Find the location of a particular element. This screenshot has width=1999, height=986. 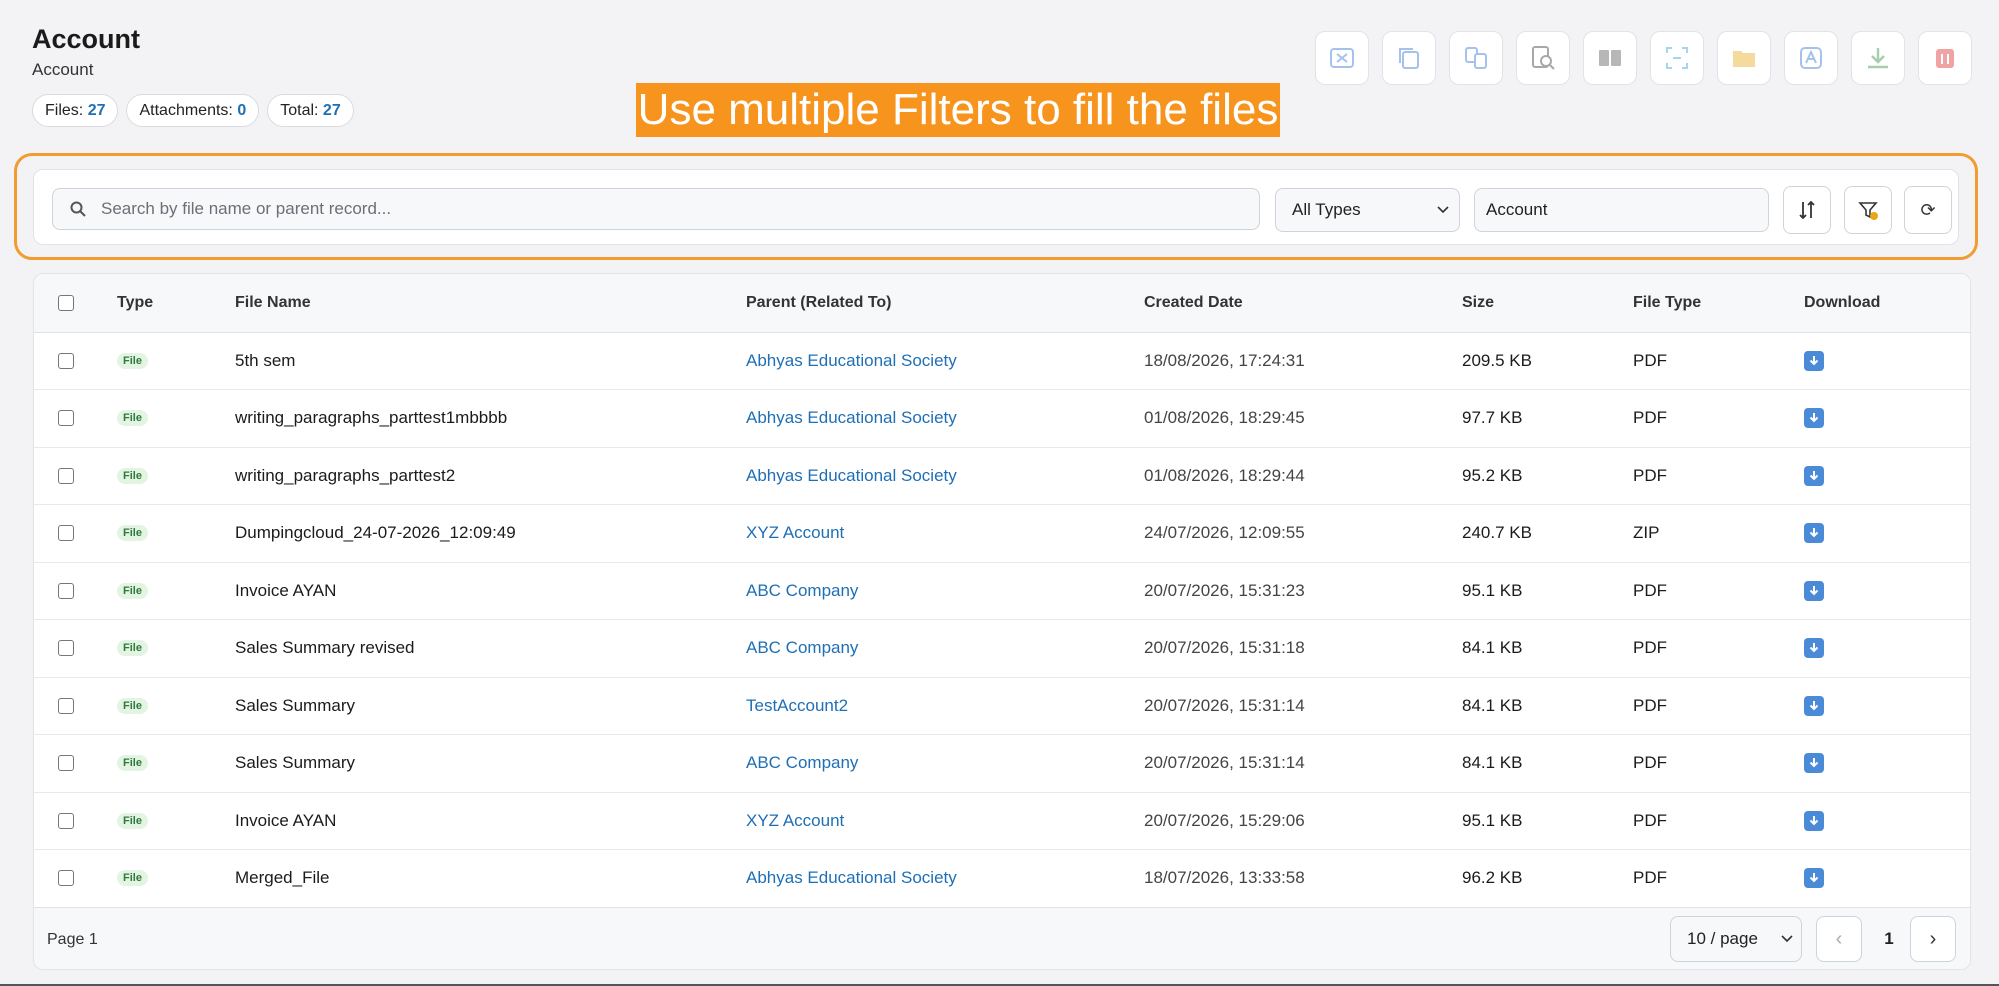

attachments-count-pill: Attachments: 0 is located at coordinates (193, 110).